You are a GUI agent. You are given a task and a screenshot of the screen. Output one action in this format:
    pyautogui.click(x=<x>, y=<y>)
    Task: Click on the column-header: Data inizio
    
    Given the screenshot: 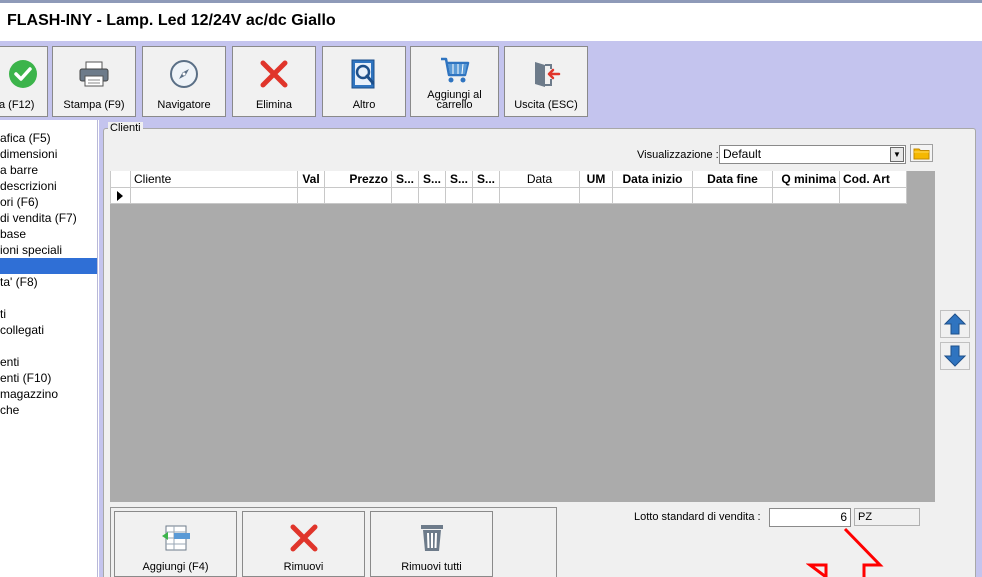 What is the action you would take?
    pyautogui.click(x=652, y=179)
    